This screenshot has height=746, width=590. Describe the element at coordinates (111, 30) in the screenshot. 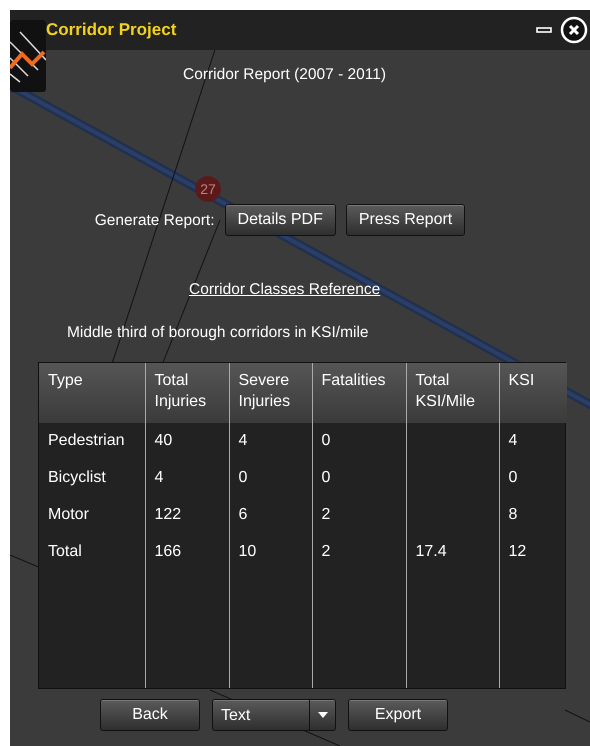

I see `window-title: Corridor Project` at that location.